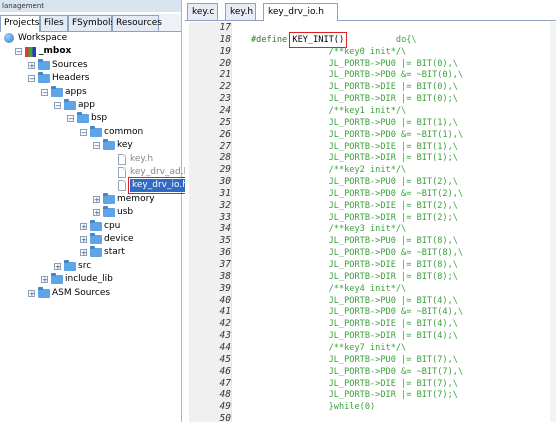 Image resolution: width=556 pixels, height=425 pixels. Describe the element at coordinates (96, 186) in the screenshot. I see `tree-file-item: key_drv_io.h` at that location.